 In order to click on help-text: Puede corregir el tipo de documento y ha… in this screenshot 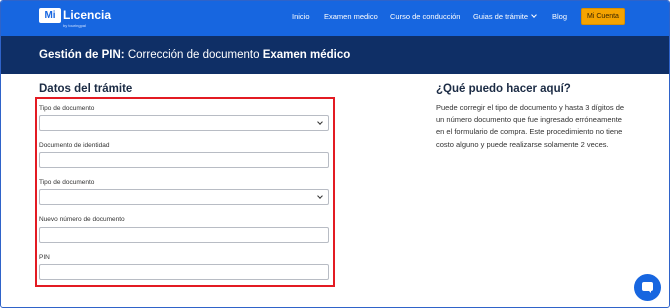, I will do `click(530, 126)`.